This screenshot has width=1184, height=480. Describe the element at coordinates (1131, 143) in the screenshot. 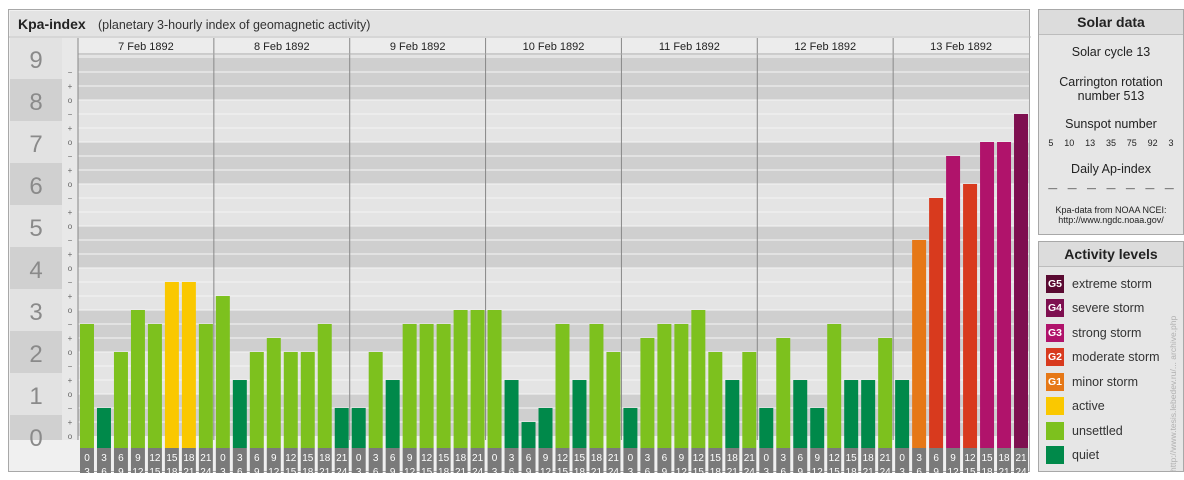

I see `sunspot-value: 75` at that location.